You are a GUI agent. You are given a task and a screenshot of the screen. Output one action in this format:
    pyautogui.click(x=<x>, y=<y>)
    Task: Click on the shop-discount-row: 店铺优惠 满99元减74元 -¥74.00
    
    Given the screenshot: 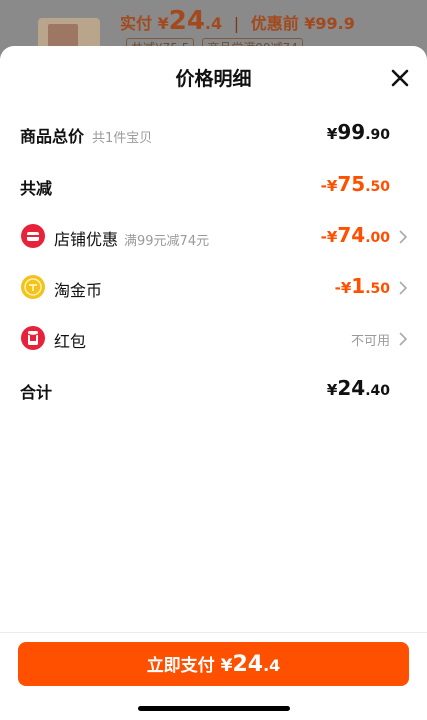 What is the action you would take?
    pyautogui.click(x=214, y=236)
    